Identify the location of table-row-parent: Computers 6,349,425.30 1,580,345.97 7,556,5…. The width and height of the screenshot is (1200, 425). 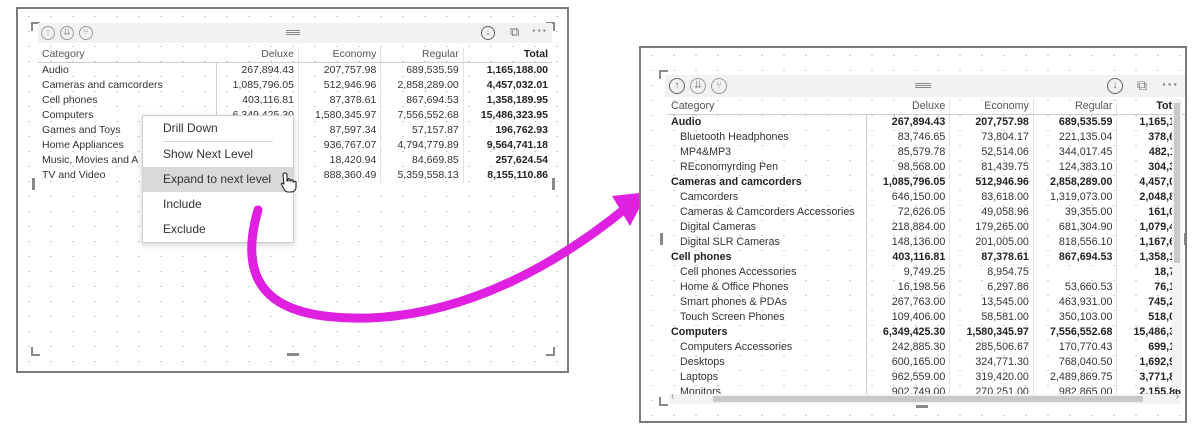
(926, 332).